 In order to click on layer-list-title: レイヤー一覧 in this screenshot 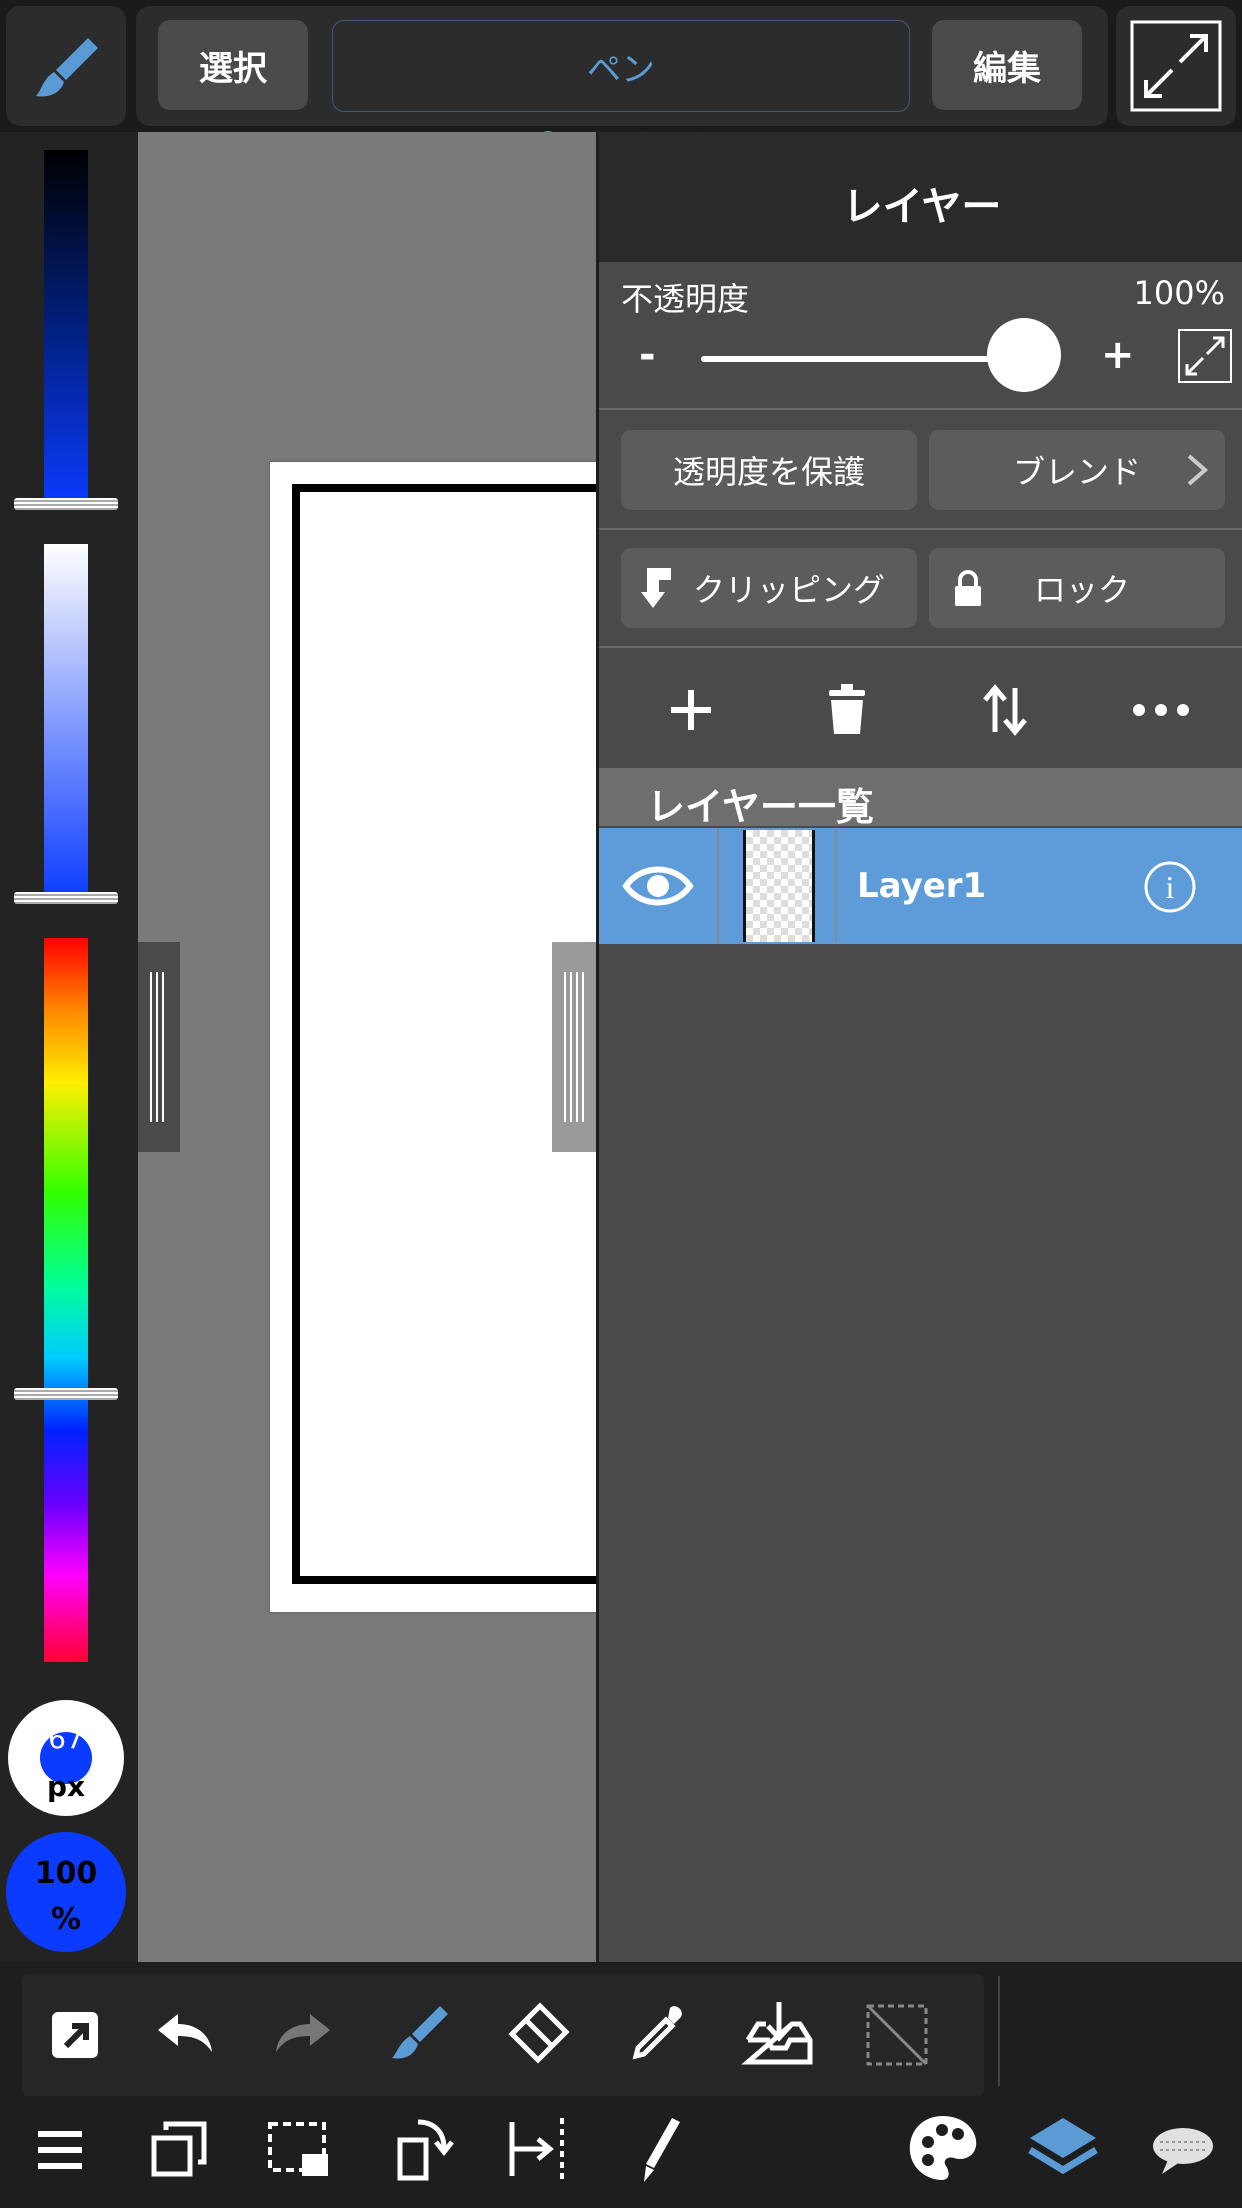, I will do `click(760, 807)`.